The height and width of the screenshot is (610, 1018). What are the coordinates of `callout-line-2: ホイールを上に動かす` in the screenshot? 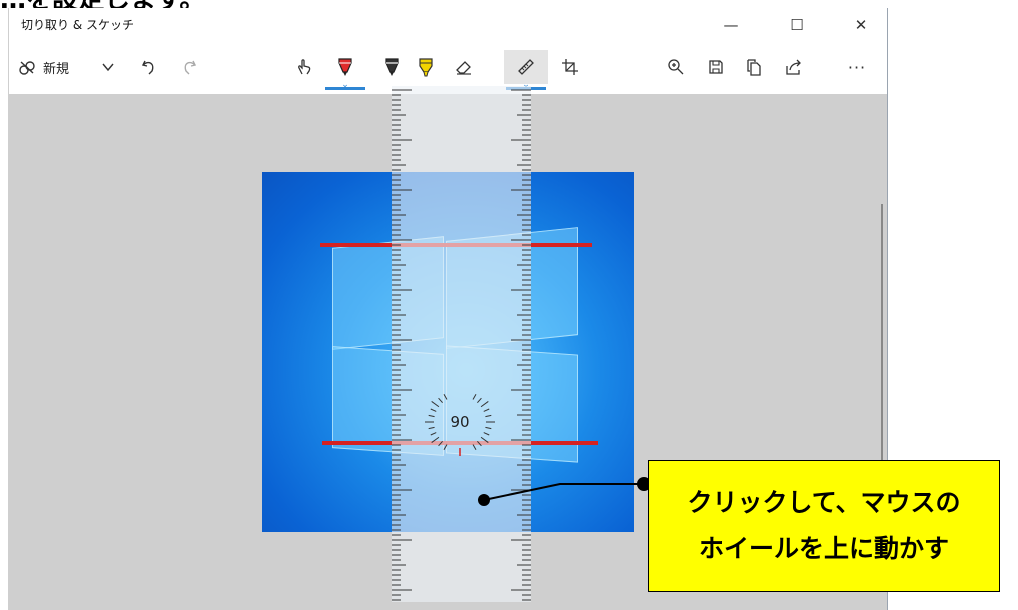 It's located at (823, 548).